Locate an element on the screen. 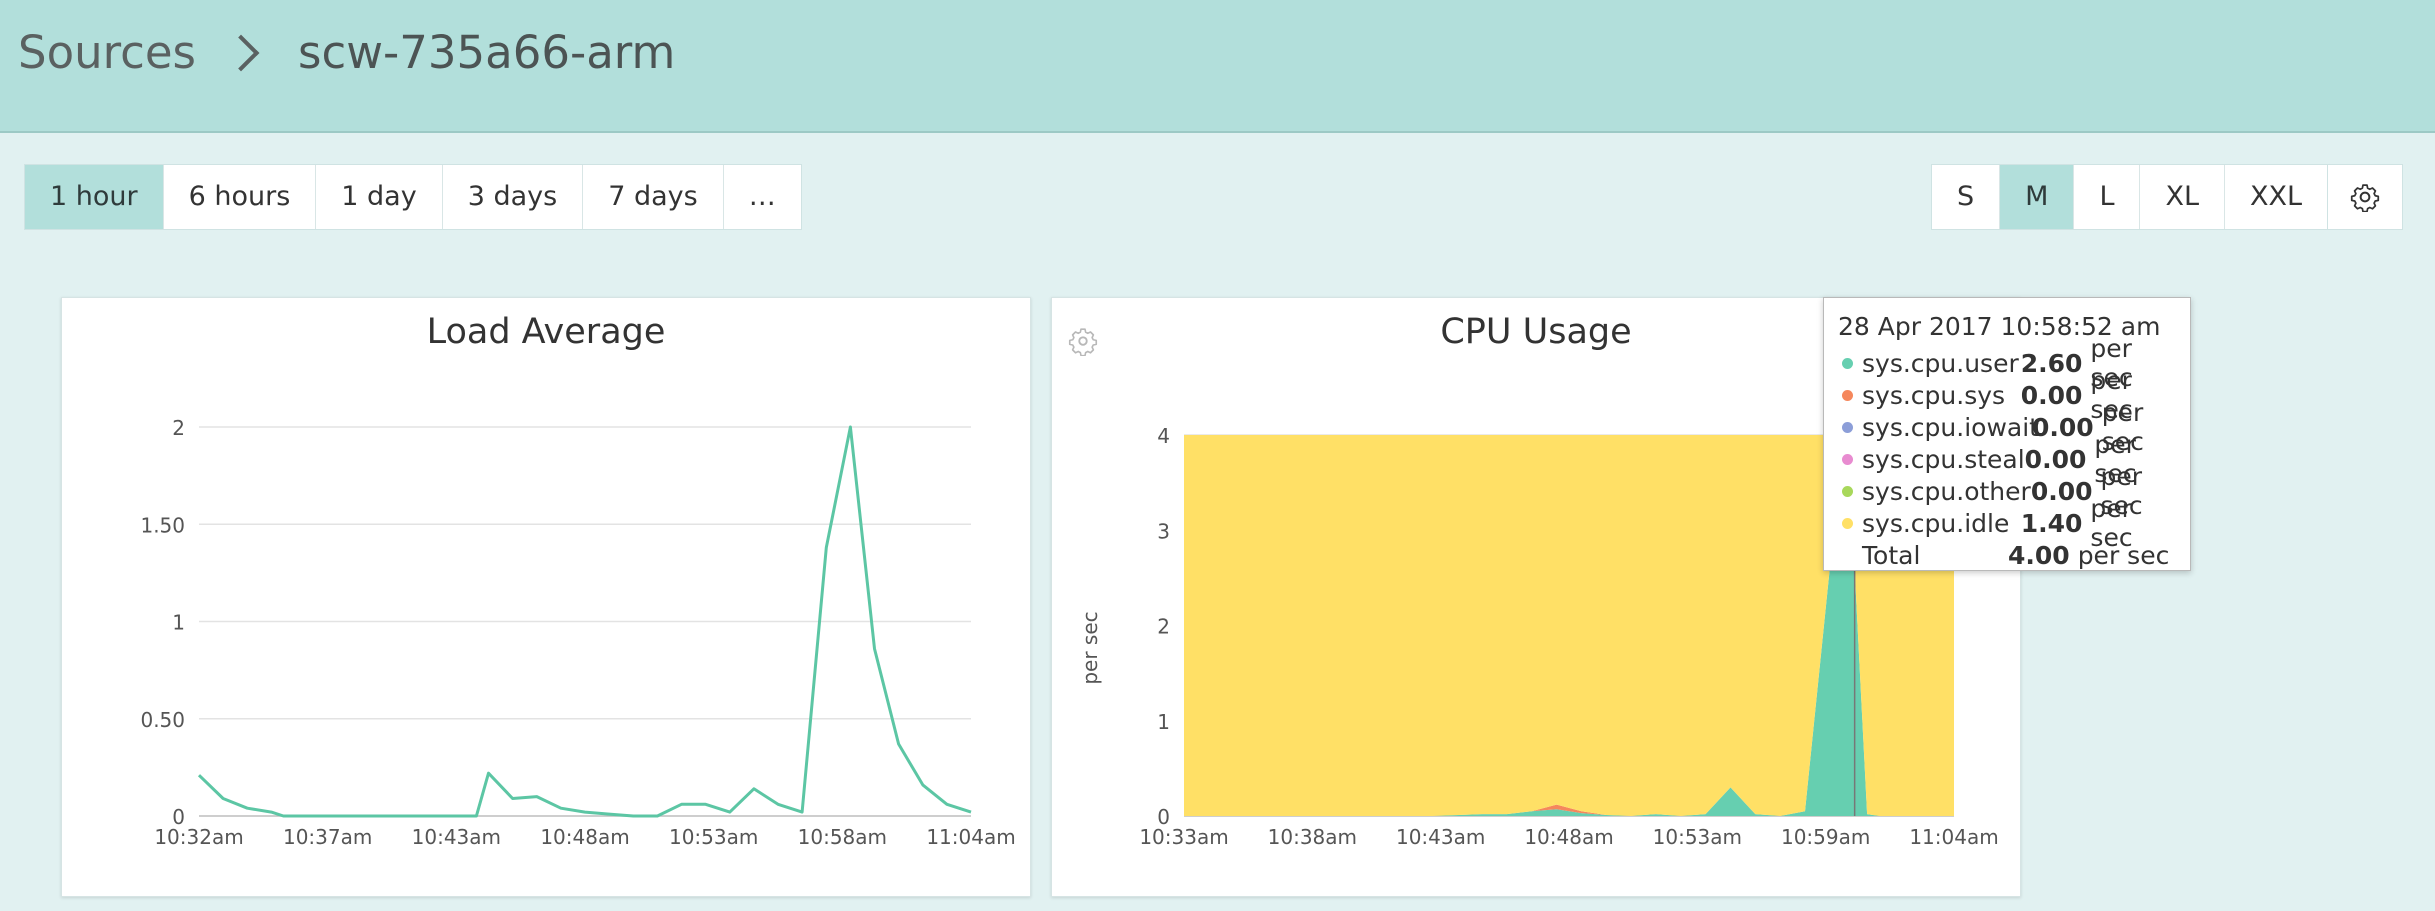  time-range-option-3: 3 days is located at coordinates (513, 197).